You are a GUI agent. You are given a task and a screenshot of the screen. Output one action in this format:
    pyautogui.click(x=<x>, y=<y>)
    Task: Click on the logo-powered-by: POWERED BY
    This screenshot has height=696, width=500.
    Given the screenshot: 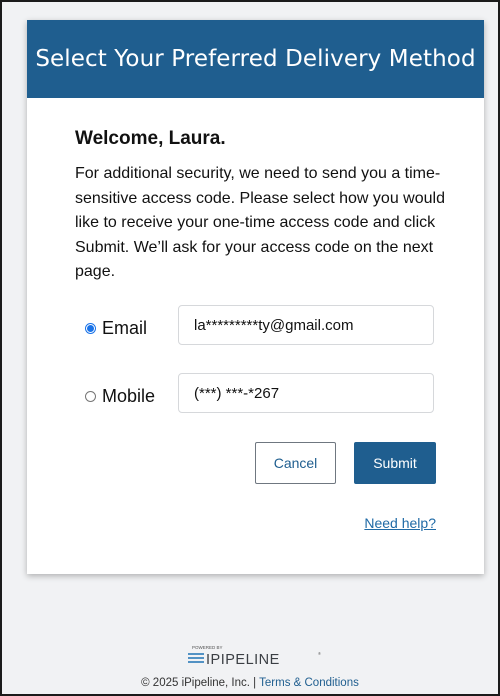 What is the action you would take?
    pyautogui.click(x=207, y=647)
    